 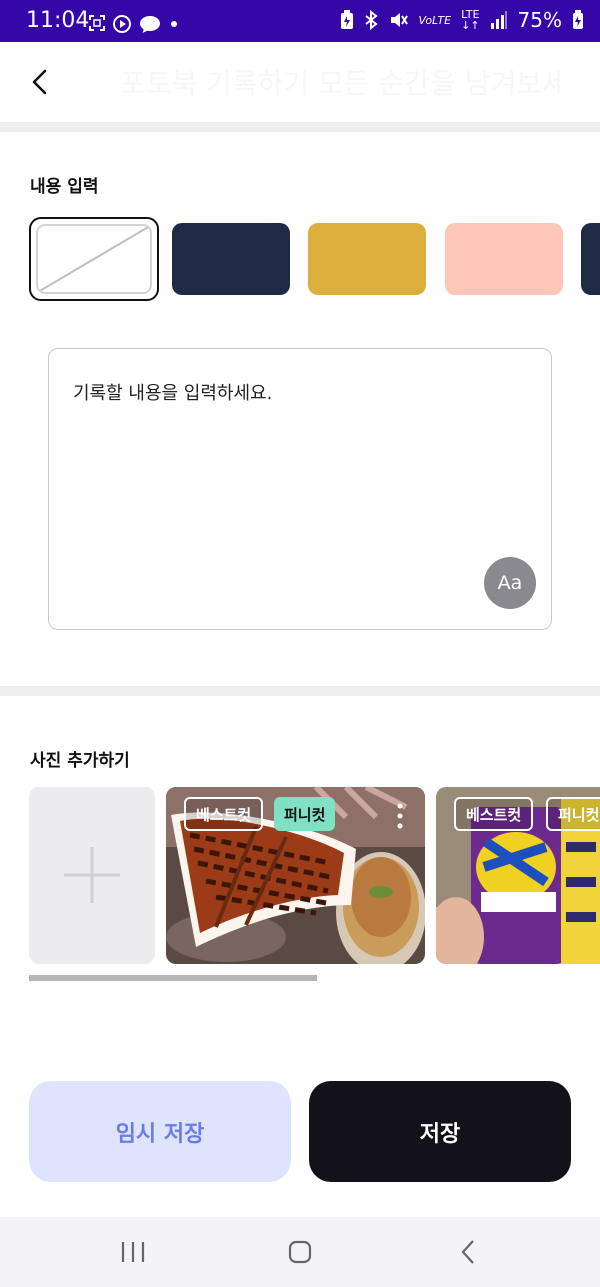 What do you see at coordinates (150, 24) in the screenshot?
I see `message-icon` at bounding box center [150, 24].